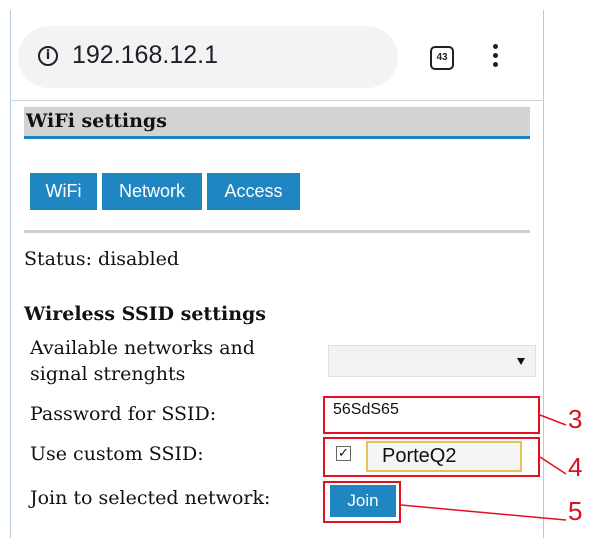 The height and width of the screenshot is (538, 603). What do you see at coordinates (575, 419) in the screenshot?
I see `callout-number-3: 3` at bounding box center [575, 419].